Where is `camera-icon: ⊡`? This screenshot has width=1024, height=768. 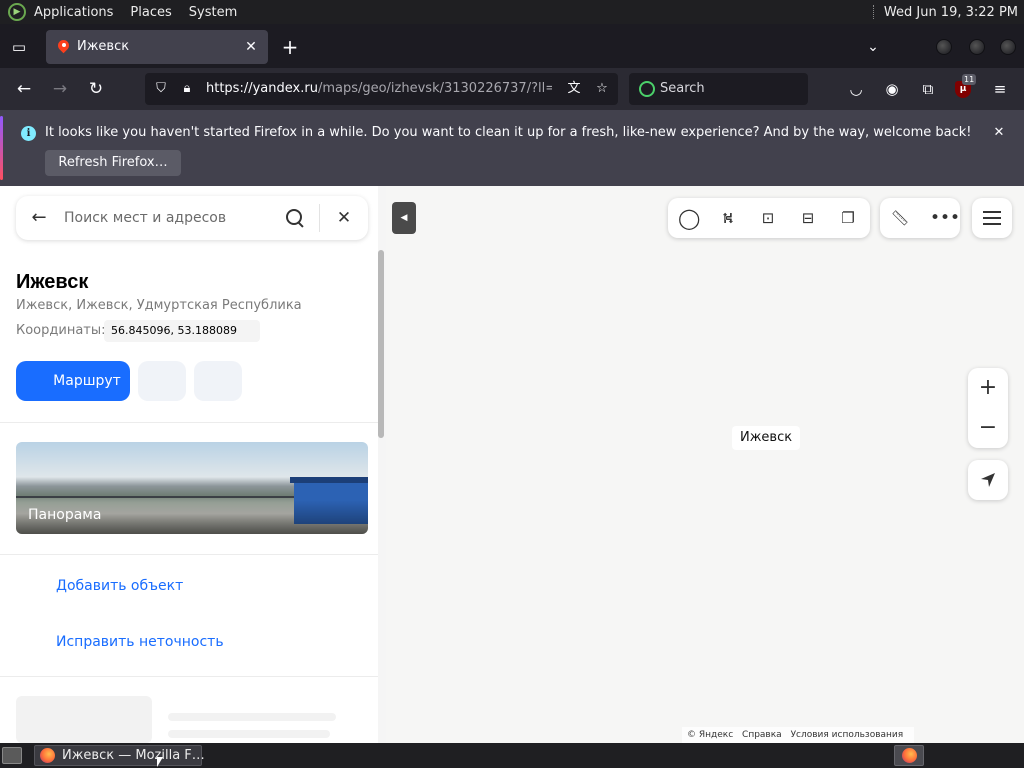 camera-icon: ⊡ is located at coordinates (768, 218).